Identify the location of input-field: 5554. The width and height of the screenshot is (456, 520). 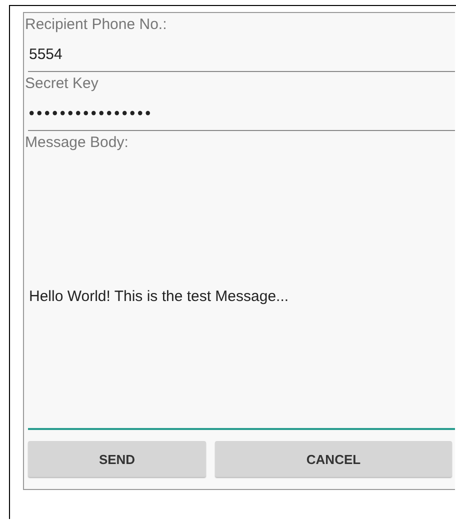
(241, 55).